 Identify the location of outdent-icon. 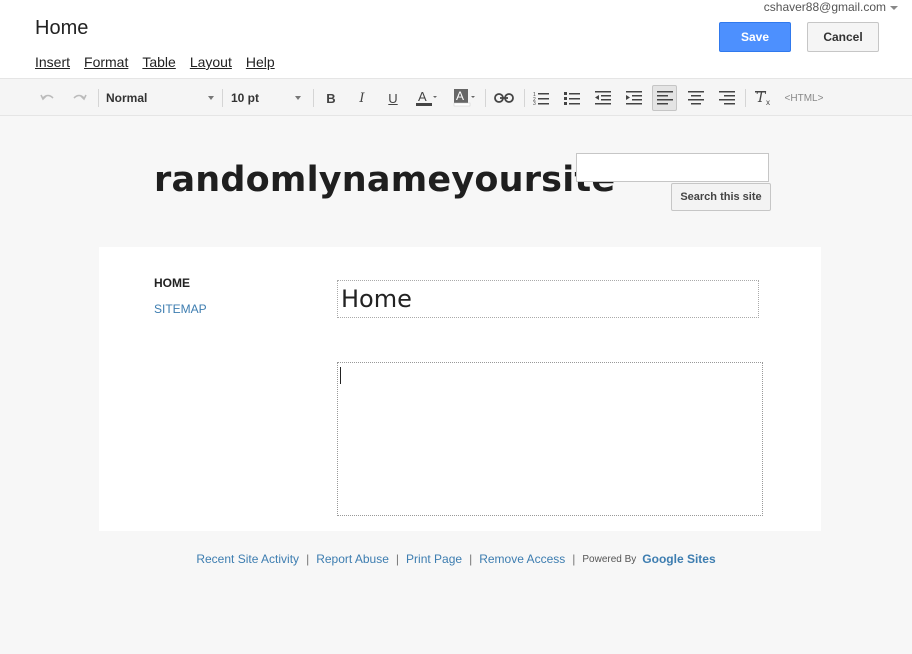
(603, 98).